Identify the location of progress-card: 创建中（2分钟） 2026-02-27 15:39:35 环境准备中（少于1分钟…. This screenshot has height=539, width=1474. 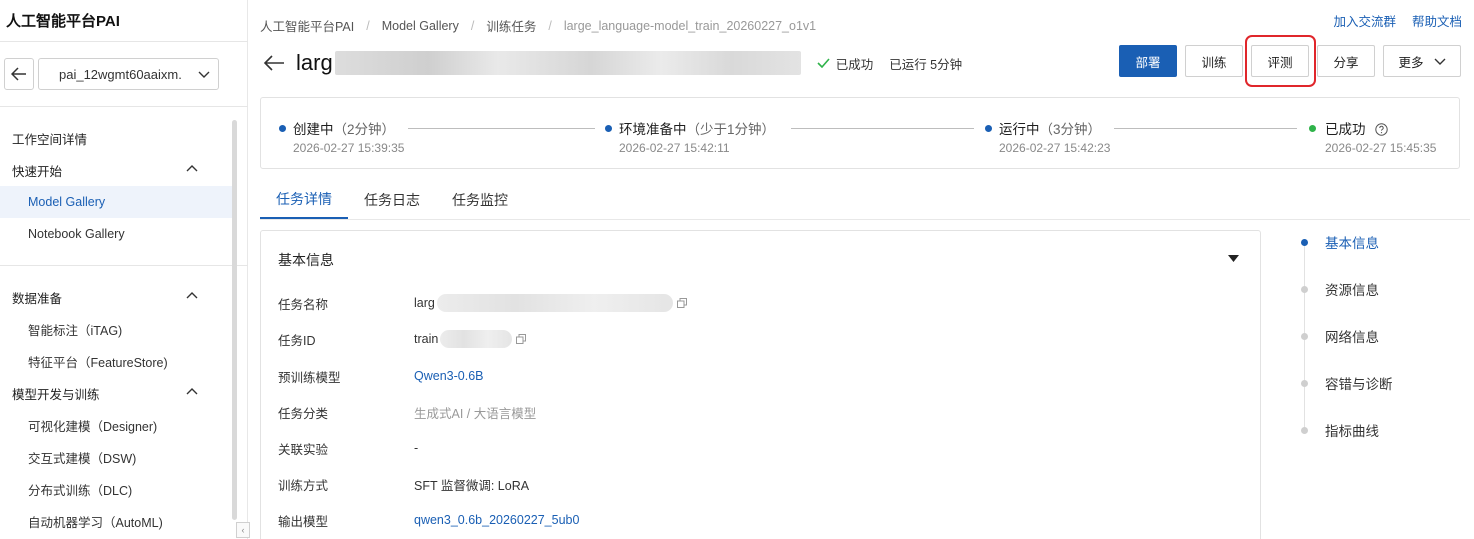
(860, 133).